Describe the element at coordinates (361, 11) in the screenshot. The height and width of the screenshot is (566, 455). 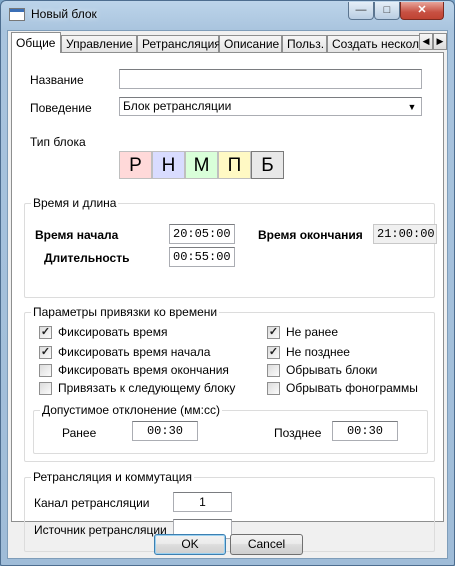
I see `minimize-button: —` at that location.